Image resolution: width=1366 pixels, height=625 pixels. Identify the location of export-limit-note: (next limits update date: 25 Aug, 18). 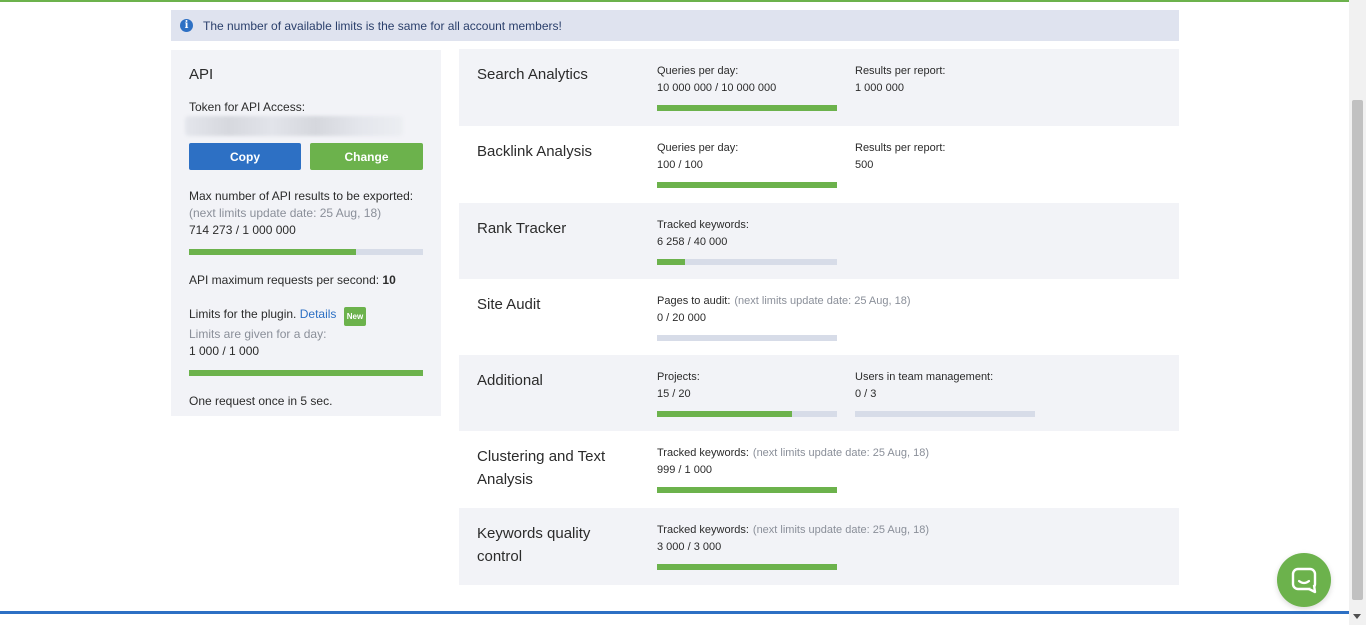
(285, 213).